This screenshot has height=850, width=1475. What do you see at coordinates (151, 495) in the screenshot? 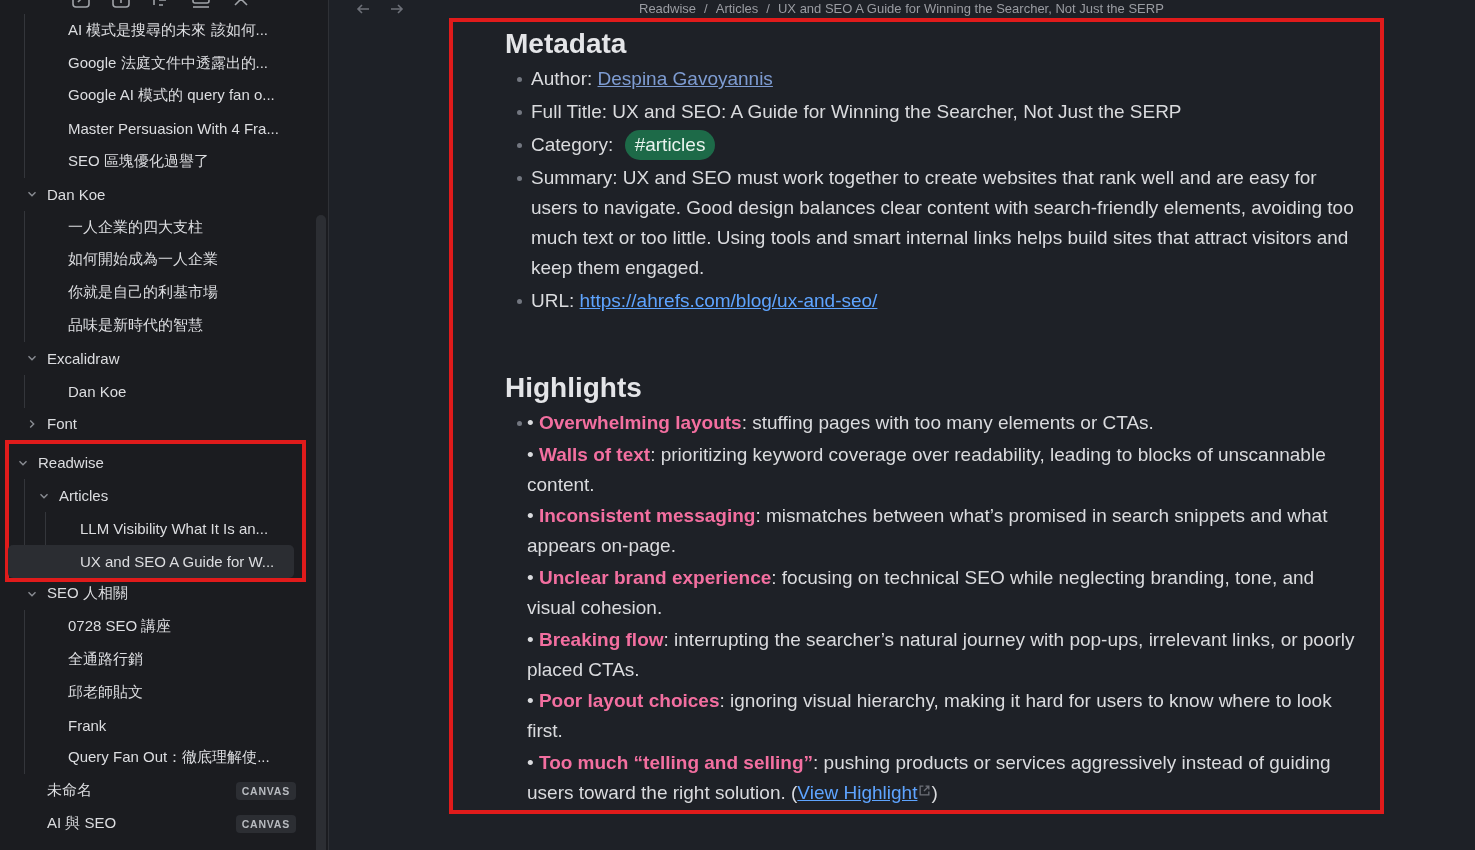
I see `folder-item: Articles` at bounding box center [151, 495].